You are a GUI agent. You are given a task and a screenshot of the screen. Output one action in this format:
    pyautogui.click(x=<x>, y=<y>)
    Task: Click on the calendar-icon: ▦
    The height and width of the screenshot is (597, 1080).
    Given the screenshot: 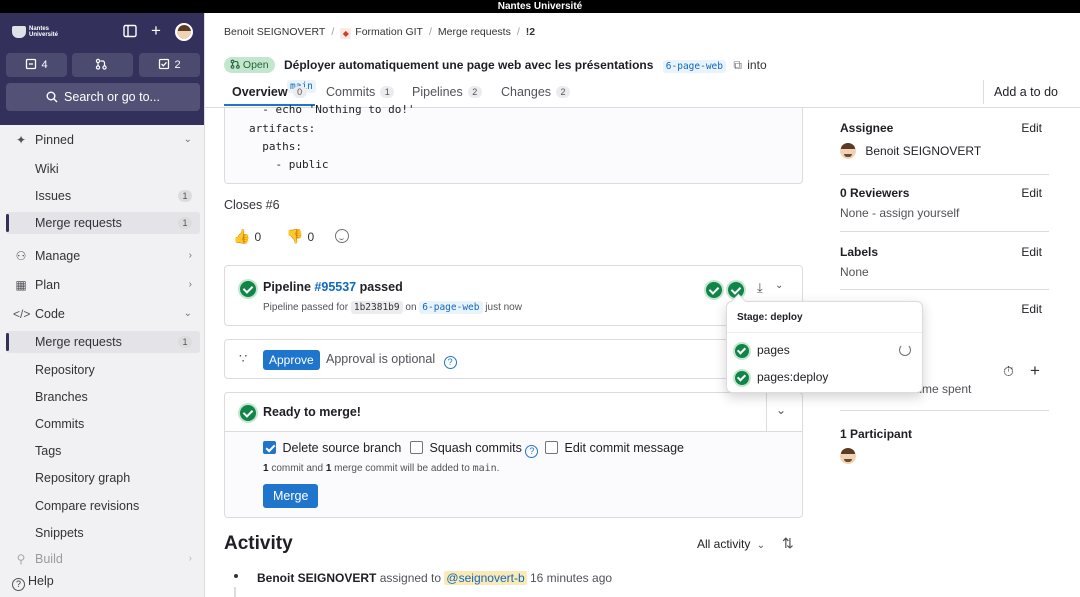 What is the action you would take?
    pyautogui.click(x=21, y=285)
    